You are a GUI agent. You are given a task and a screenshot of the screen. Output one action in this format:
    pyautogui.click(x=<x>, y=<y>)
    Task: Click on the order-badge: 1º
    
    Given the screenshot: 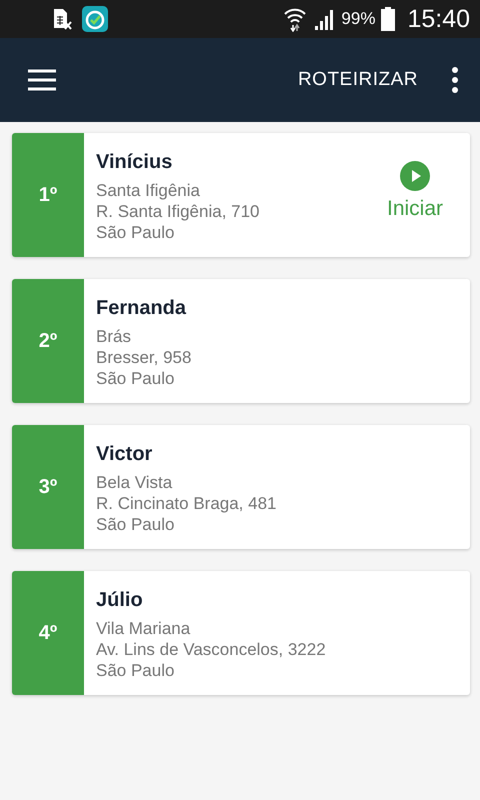 What is the action you would take?
    pyautogui.click(x=48, y=195)
    